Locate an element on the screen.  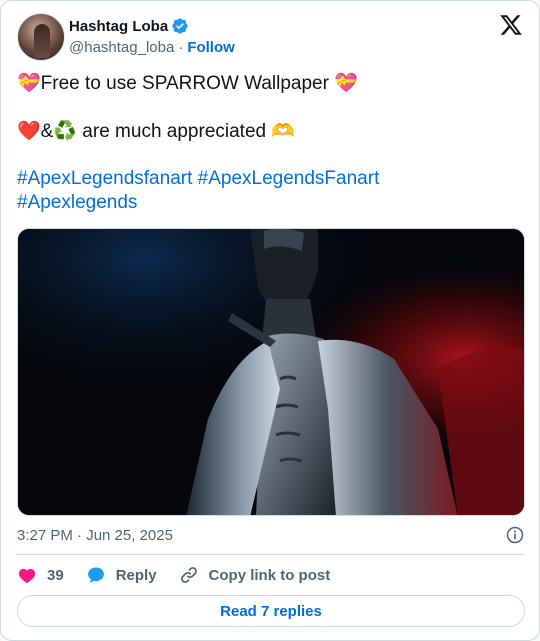
ampersand: & is located at coordinates (47, 131).